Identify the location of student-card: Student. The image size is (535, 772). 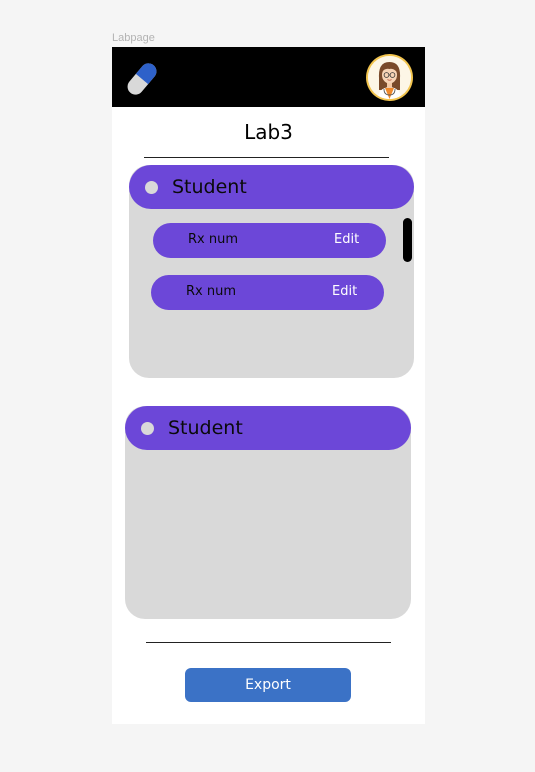
(268, 512).